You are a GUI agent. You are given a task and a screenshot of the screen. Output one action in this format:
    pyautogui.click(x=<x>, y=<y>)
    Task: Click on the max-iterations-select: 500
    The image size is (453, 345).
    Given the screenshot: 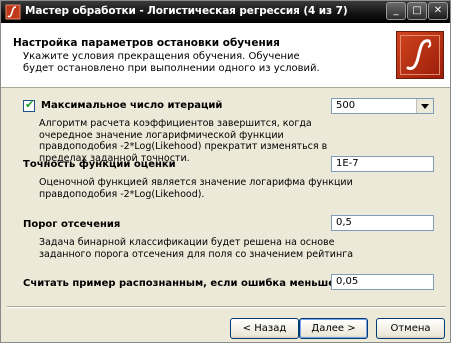 What is the action you would take?
    pyautogui.click(x=382, y=106)
    